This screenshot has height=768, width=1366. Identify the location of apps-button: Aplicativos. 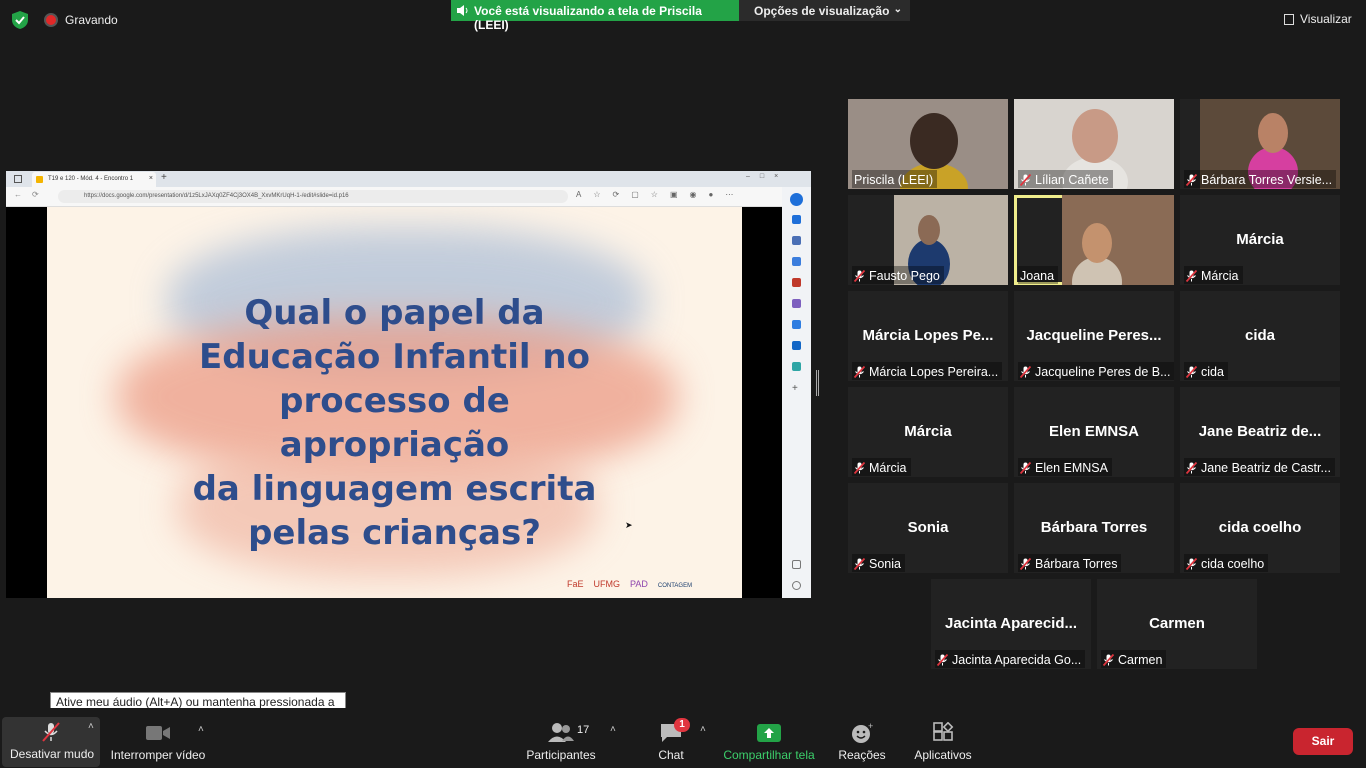
(943, 742).